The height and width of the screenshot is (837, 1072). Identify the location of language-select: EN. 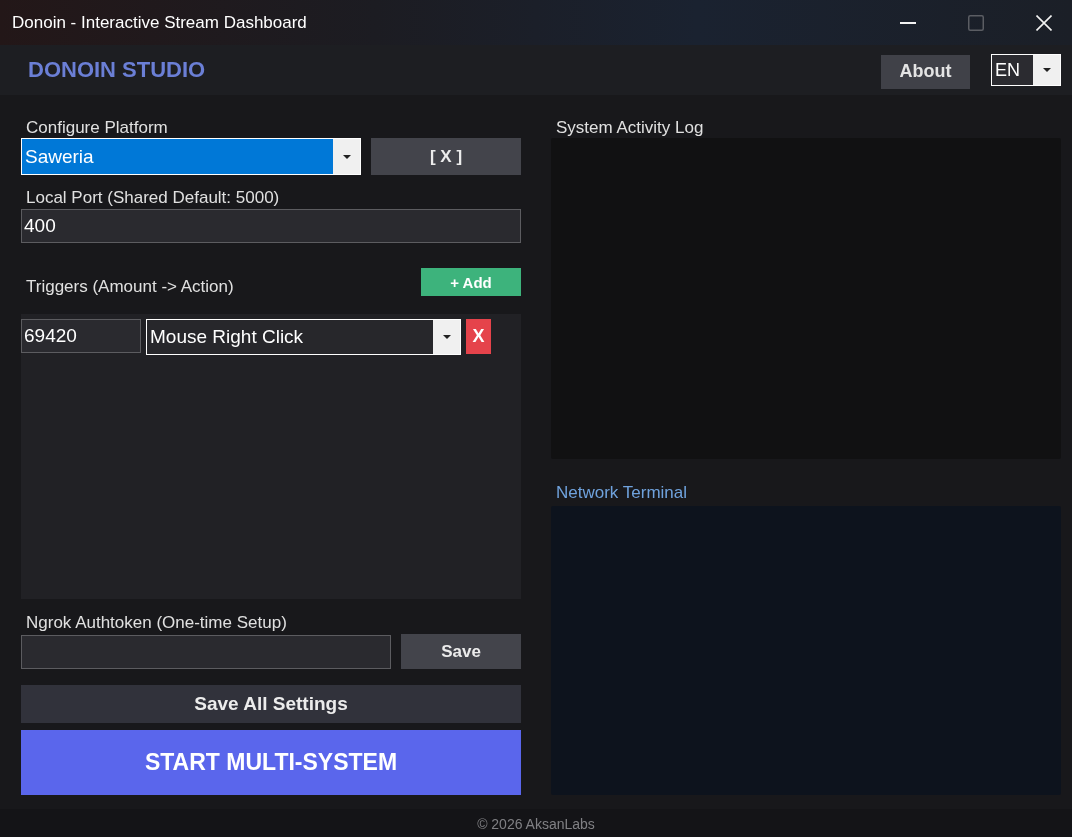
(1026, 70).